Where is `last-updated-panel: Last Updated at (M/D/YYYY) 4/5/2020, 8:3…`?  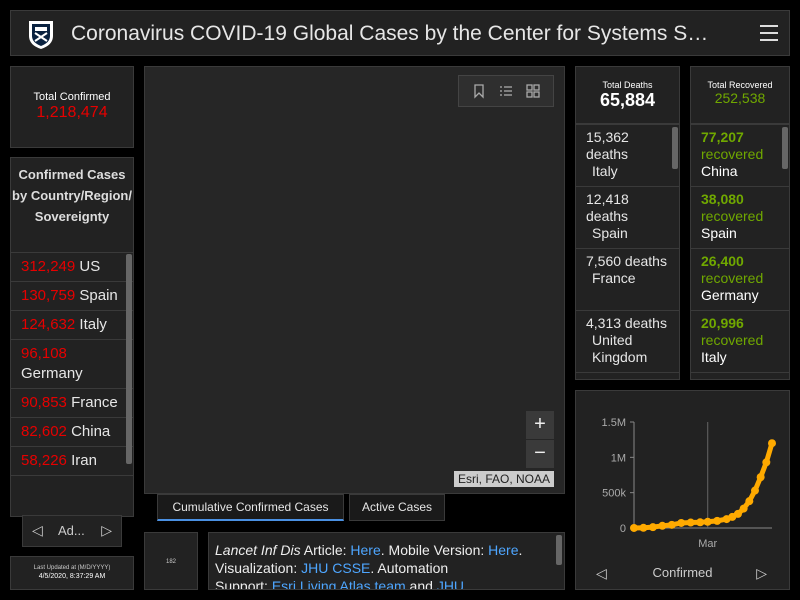
last-updated-panel: Last Updated at (M/D/YYYY) 4/5/2020, 8:3… is located at coordinates (72, 573).